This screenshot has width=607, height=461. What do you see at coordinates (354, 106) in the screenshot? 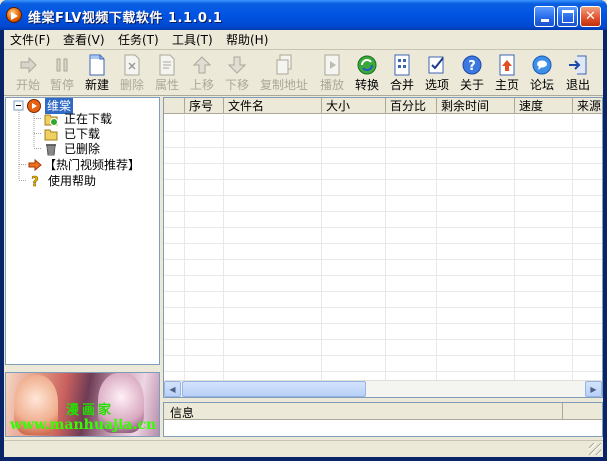
I see `column-header-size: 大小` at bounding box center [354, 106].